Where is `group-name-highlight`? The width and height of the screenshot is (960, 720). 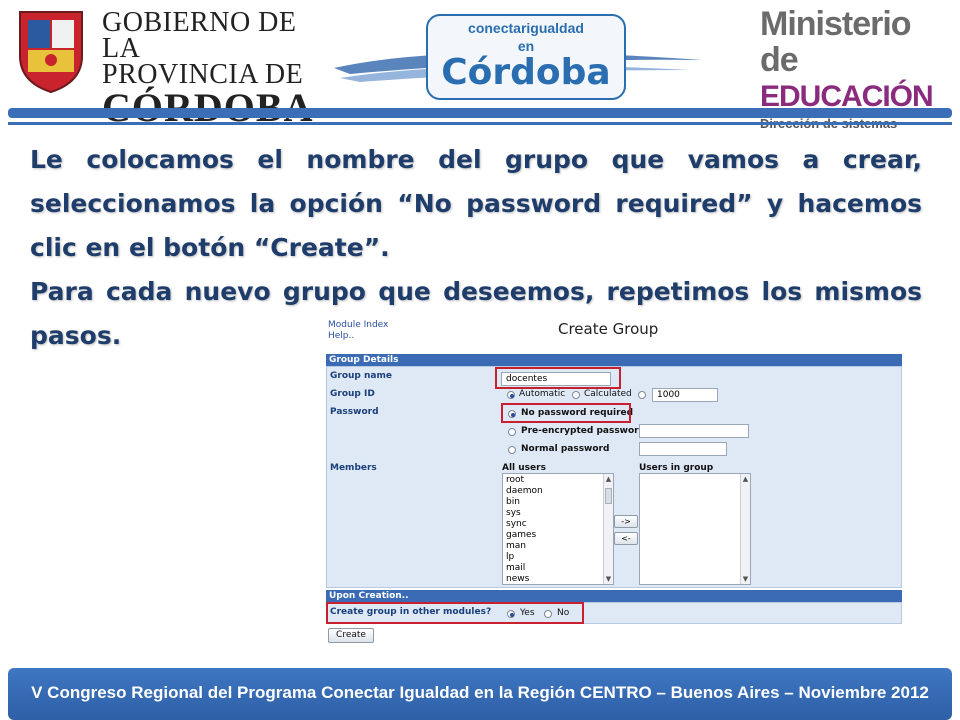
group-name-highlight is located at coordinates (558, 378).